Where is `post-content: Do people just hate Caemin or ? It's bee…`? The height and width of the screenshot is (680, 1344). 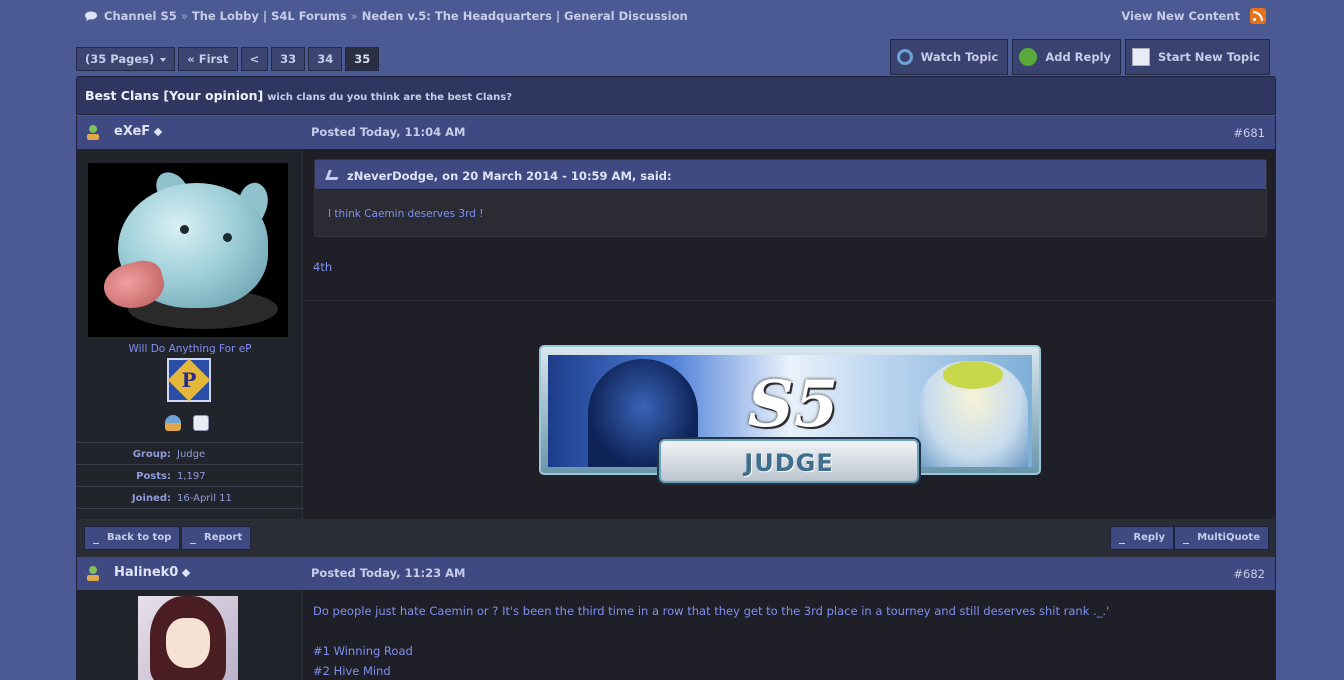 post-content: Do people just hate Caemin or ? It's bee… is located at coordinates (789, 635).